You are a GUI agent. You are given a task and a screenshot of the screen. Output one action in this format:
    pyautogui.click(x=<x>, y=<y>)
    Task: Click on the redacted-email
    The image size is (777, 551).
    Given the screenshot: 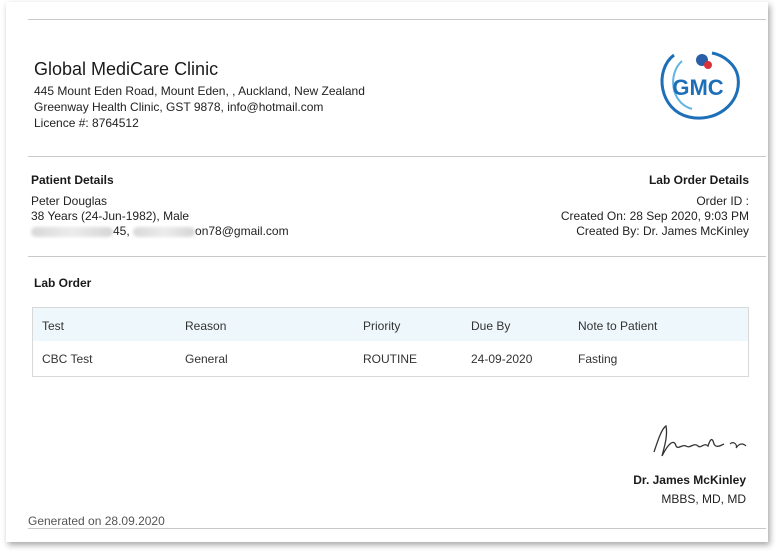 What is the action you would take?
    pyautogui.click(x=164, y=231)
    